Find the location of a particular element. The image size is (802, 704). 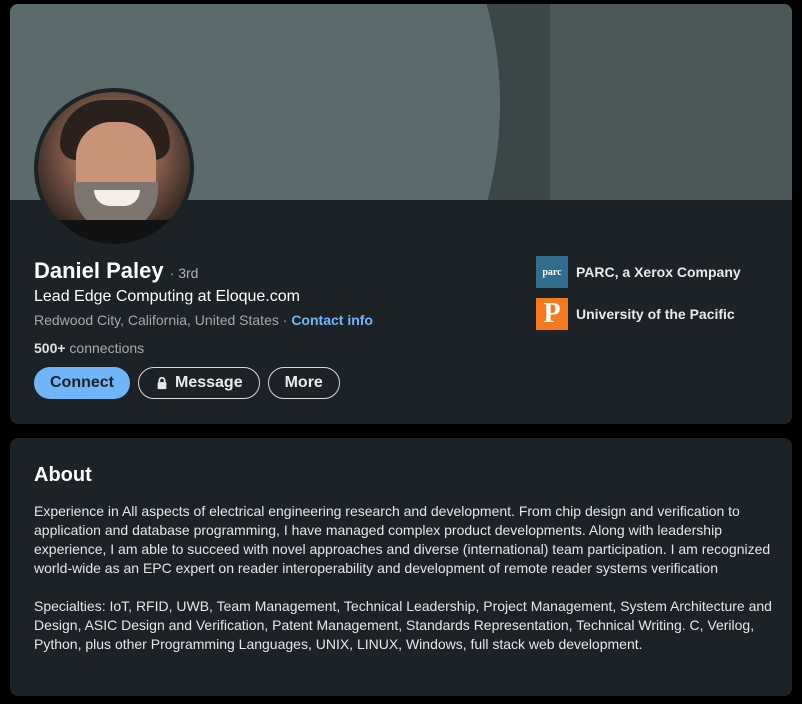

connections-label: connections is located at coordinates (105, 348).